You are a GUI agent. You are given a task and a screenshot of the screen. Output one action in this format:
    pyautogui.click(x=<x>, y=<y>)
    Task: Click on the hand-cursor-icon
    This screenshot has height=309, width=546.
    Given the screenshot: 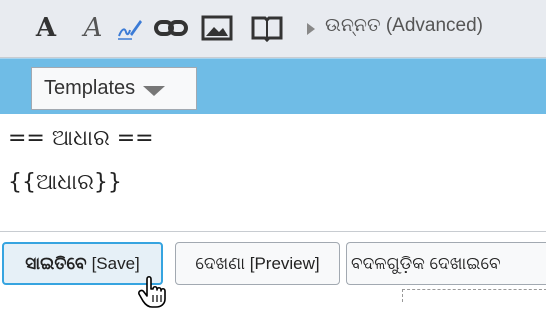 What is the action you would take?
    pyautogui.click(x=152, y=291)
    